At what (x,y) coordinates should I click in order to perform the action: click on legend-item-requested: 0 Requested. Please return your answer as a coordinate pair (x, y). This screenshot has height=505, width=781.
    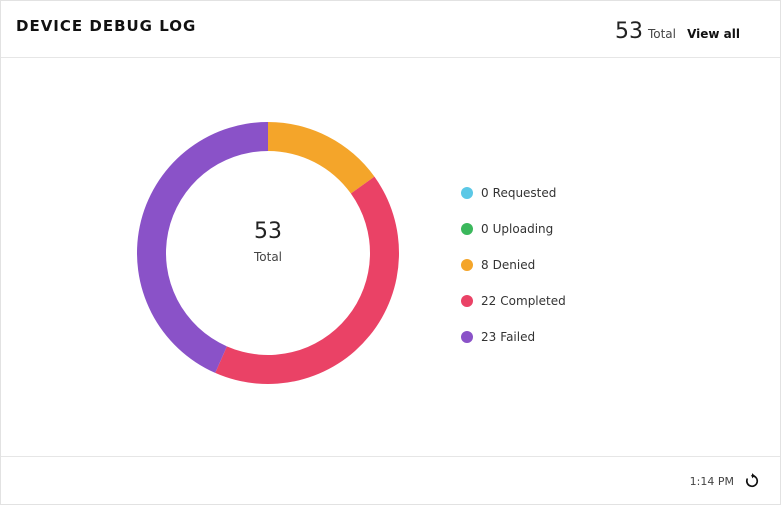
    Looking at the image, I should click on (513, 193).